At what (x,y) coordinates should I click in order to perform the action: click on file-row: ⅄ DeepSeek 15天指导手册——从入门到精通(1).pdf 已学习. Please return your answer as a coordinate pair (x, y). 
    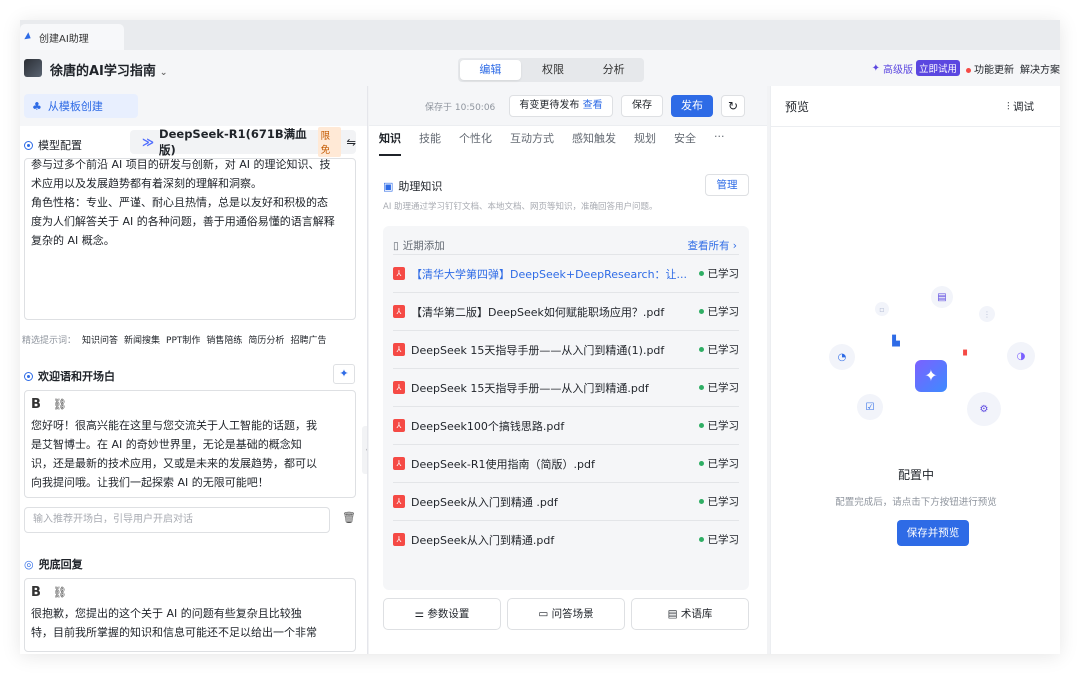
    Looking at the image, I should click on (566, 349).